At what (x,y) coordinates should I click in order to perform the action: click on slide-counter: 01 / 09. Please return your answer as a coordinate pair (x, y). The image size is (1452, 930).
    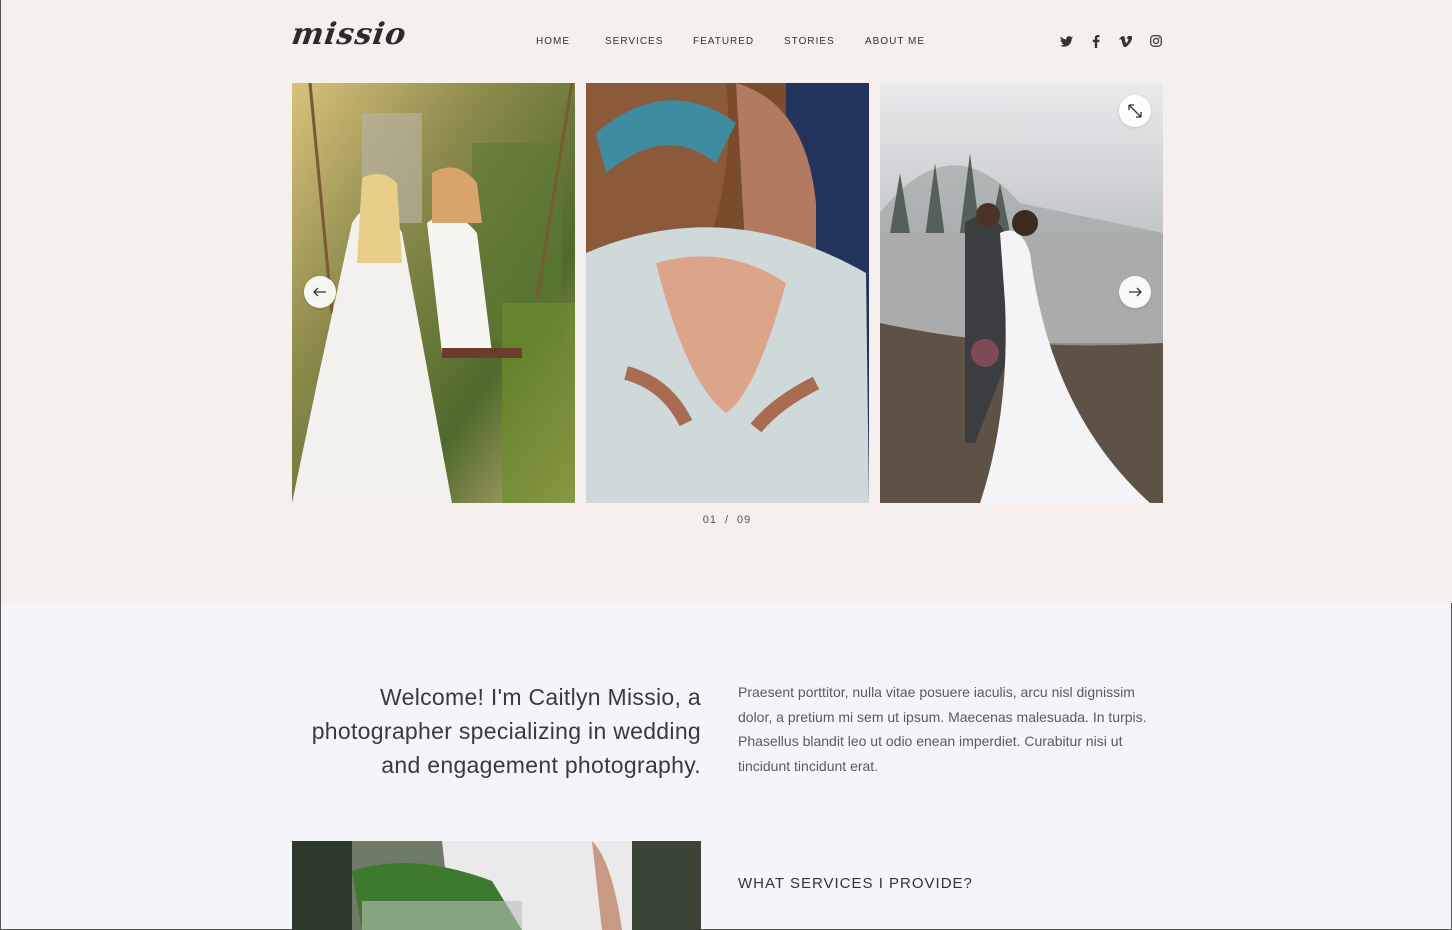
    Looking at the image, I should click on (726, 520).